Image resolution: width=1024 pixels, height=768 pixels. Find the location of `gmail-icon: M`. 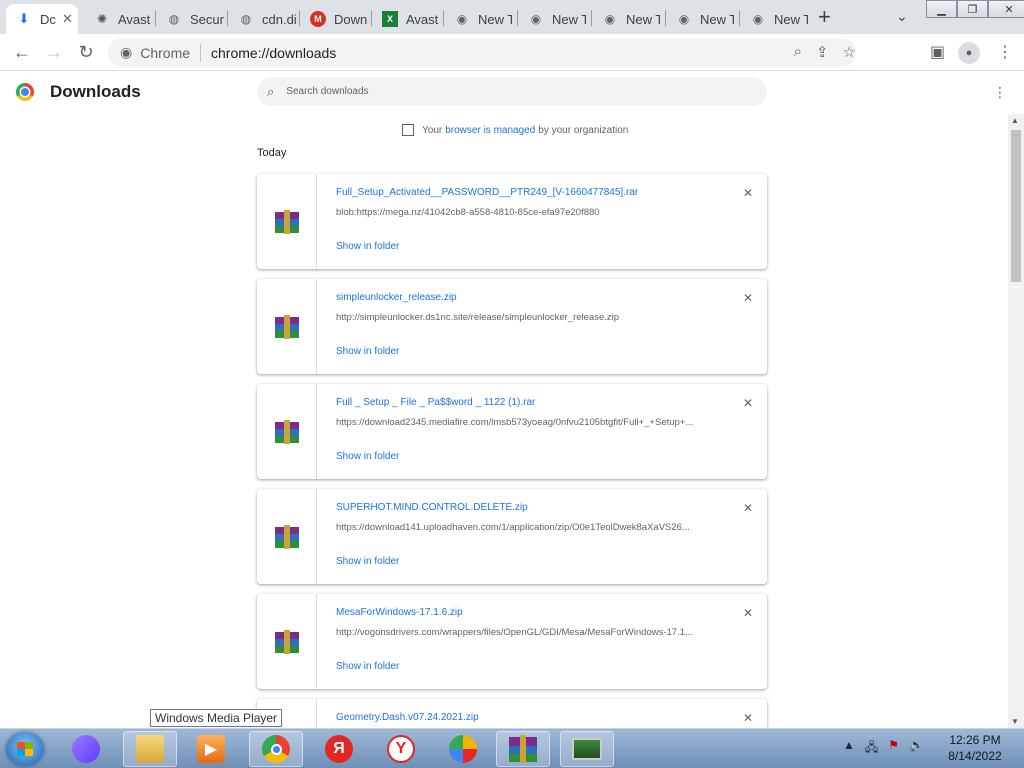

gmail-icon: M is located at coordinates (318, 19).